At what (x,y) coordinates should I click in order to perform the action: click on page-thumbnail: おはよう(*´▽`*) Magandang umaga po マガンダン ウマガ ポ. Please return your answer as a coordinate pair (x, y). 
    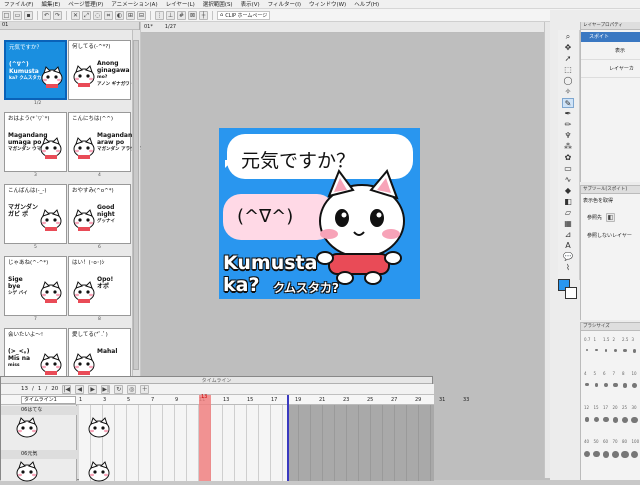
    Looking at the image, I should click on (35, 142).